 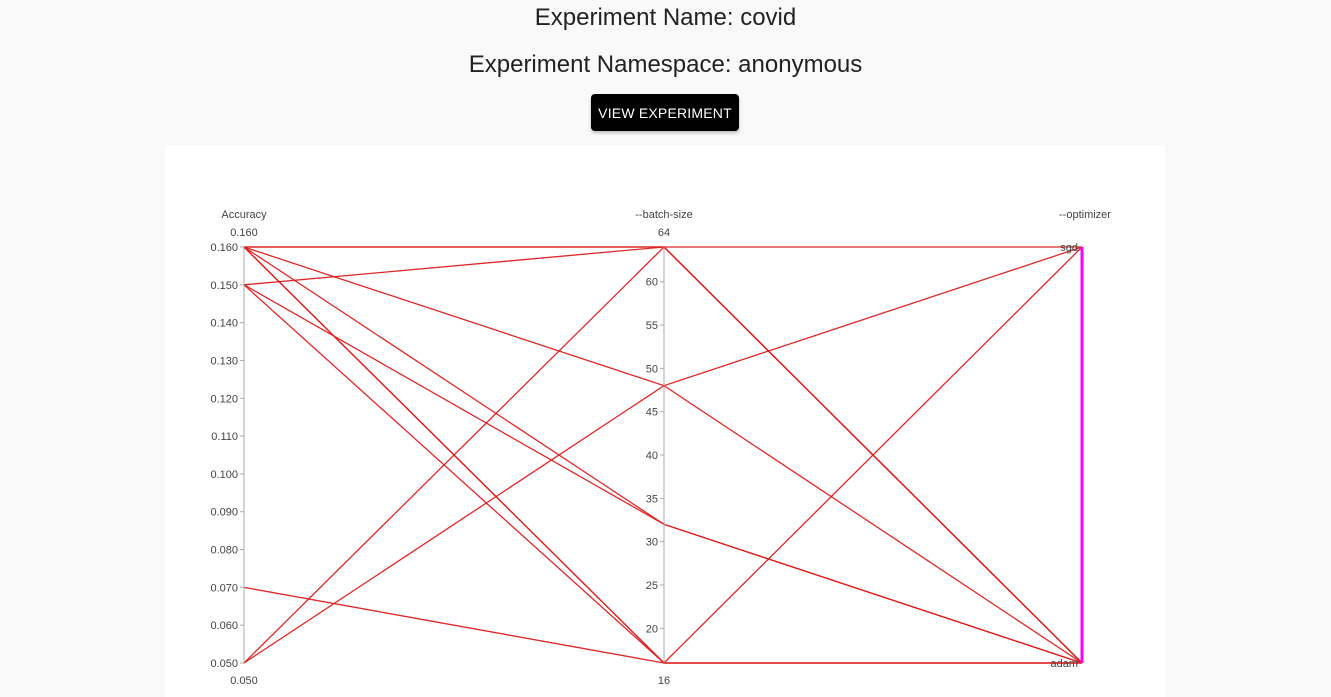 I want to click on tick-label: 0.070, so click(x=224, y=588).